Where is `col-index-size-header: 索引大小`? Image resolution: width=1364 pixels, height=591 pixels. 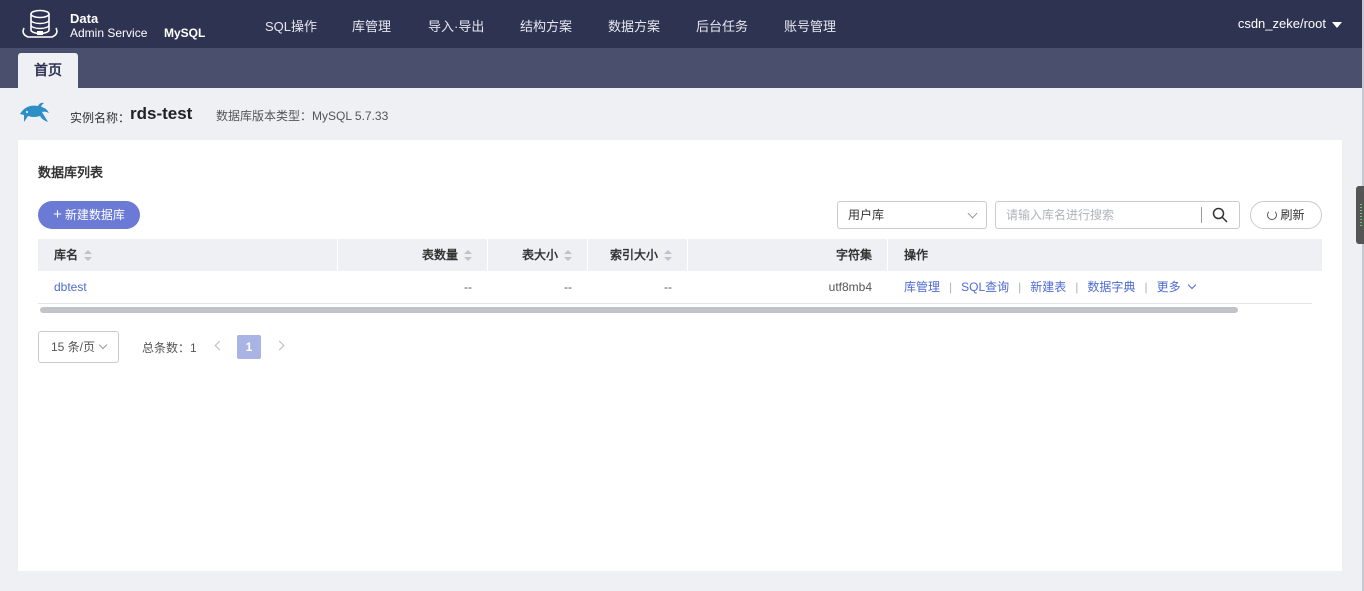 col-index-size-header: 索引大小 is located at coordinates (641, 255).